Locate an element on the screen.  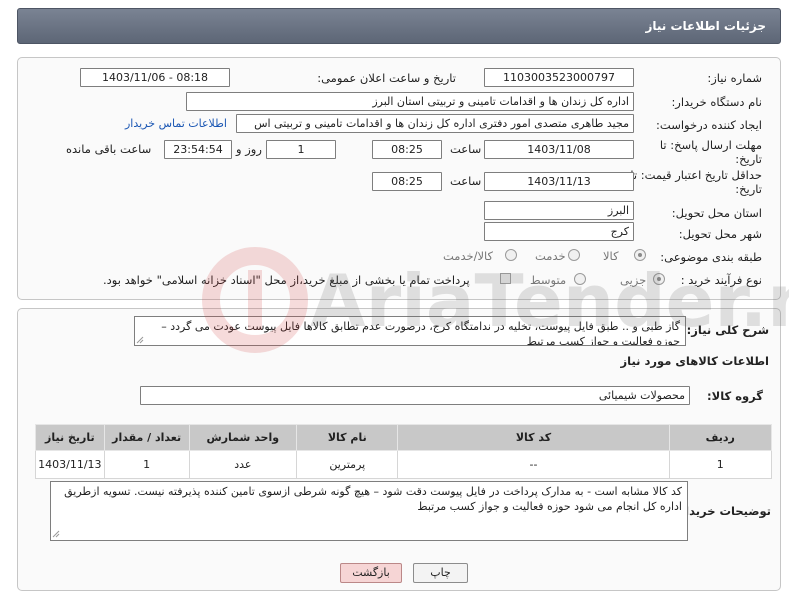
print-button: چاپ is located at coordinates (440, 573).